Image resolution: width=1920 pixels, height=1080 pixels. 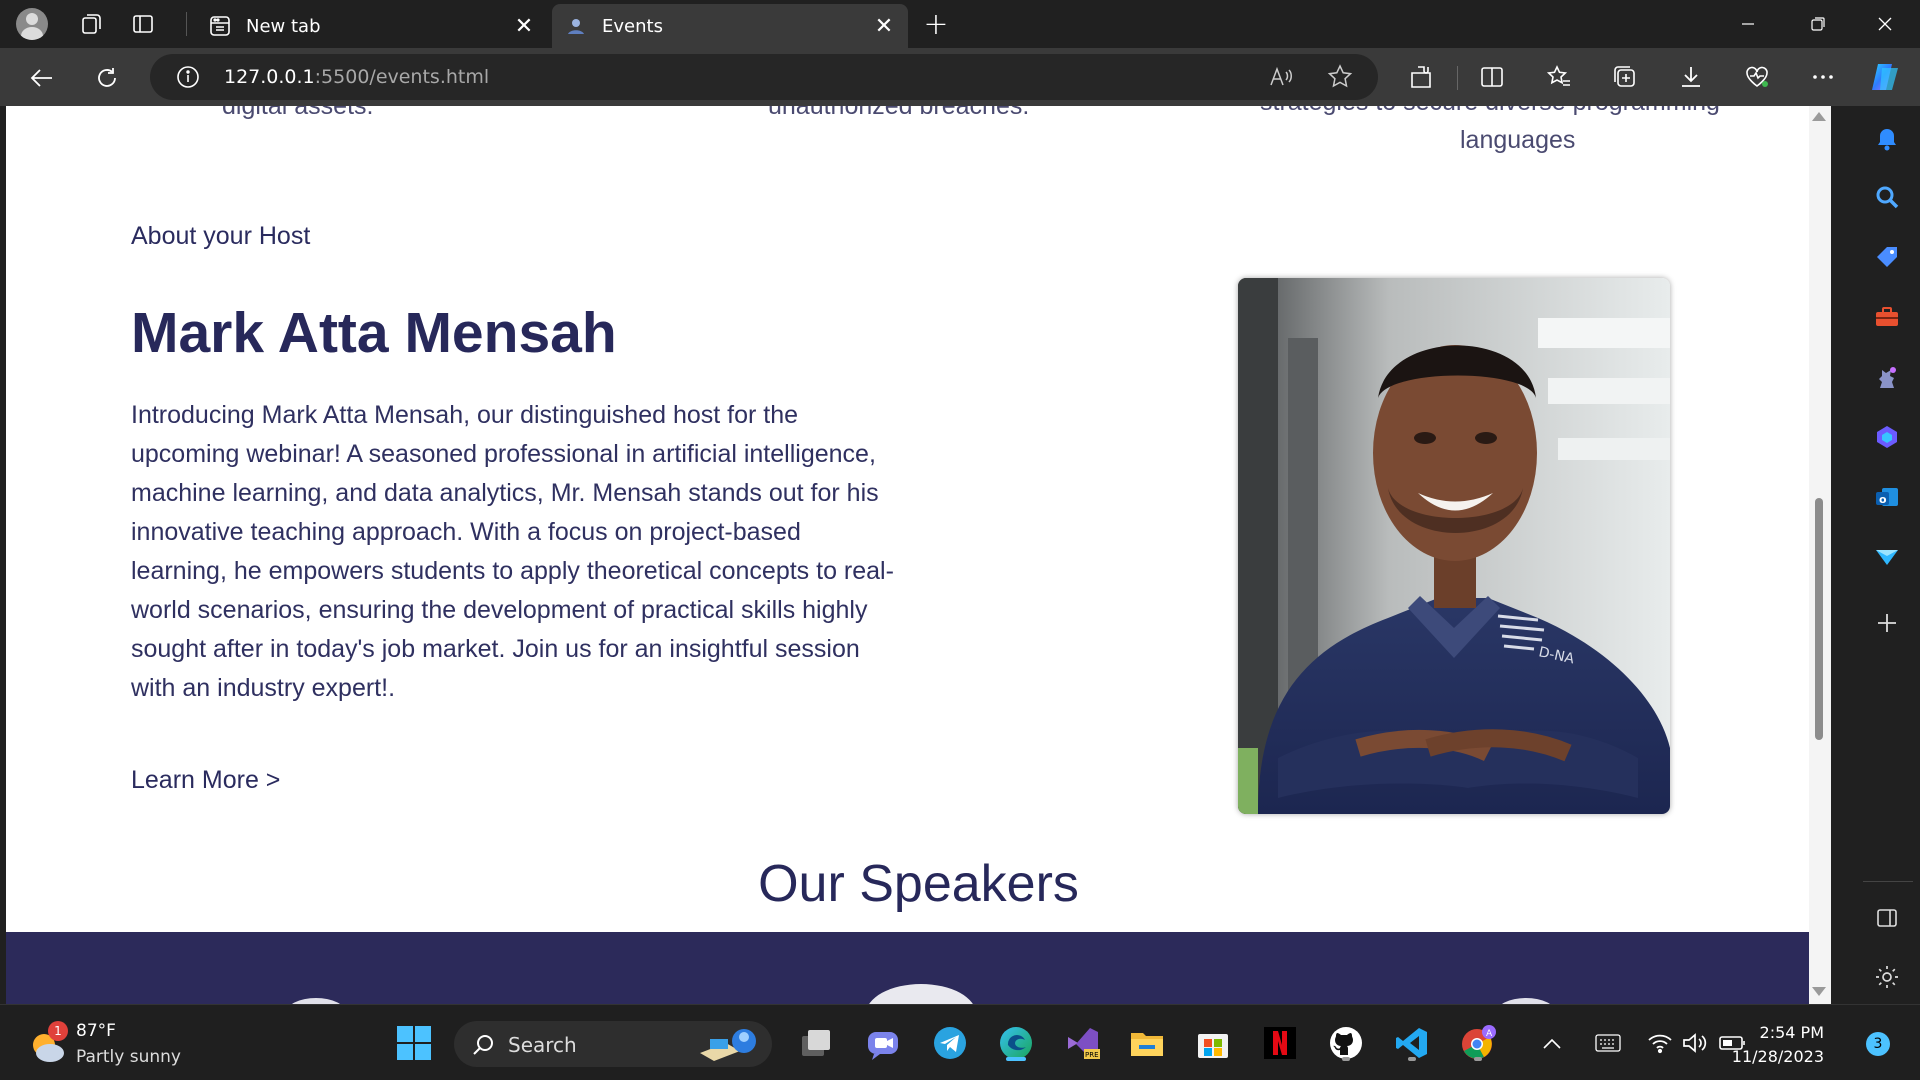 I want to click on clock-date: 11/28/2023, so click(x=1778, y=1056).